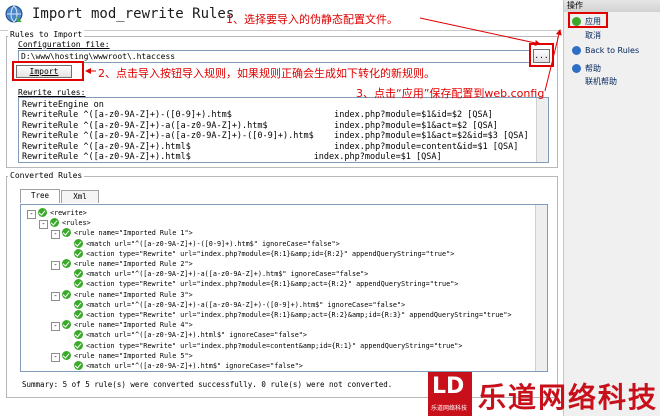 This screenshot has width=660, height=416. I want to click on config-file-input: D:\www\hosting\wwwroot\.htaccess, so click(274, 56).